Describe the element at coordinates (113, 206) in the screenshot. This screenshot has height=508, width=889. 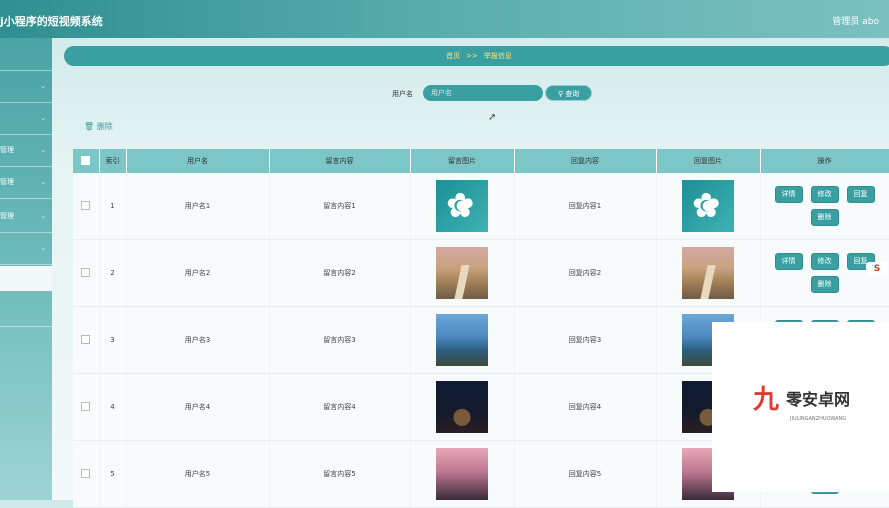
I see `index-cell: 1` at that location.